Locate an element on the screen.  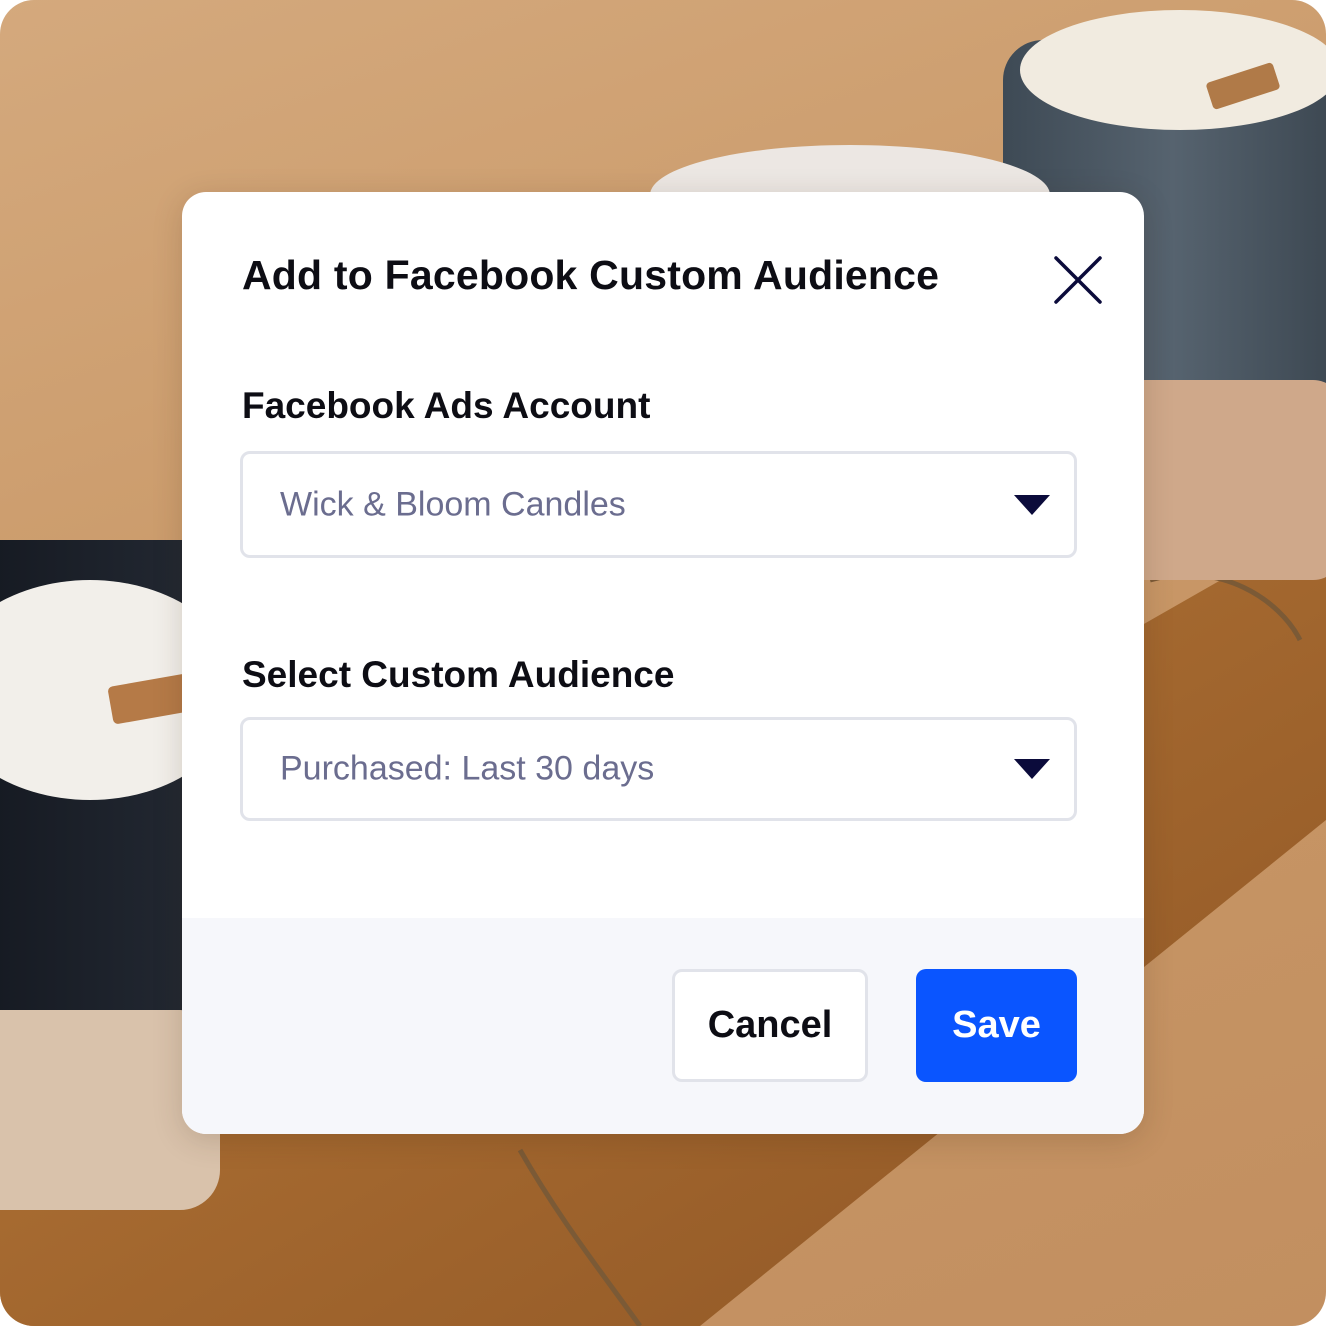
ads-account-selected-value: Wick & Bloom Candles is located at coordinates (453, 504).